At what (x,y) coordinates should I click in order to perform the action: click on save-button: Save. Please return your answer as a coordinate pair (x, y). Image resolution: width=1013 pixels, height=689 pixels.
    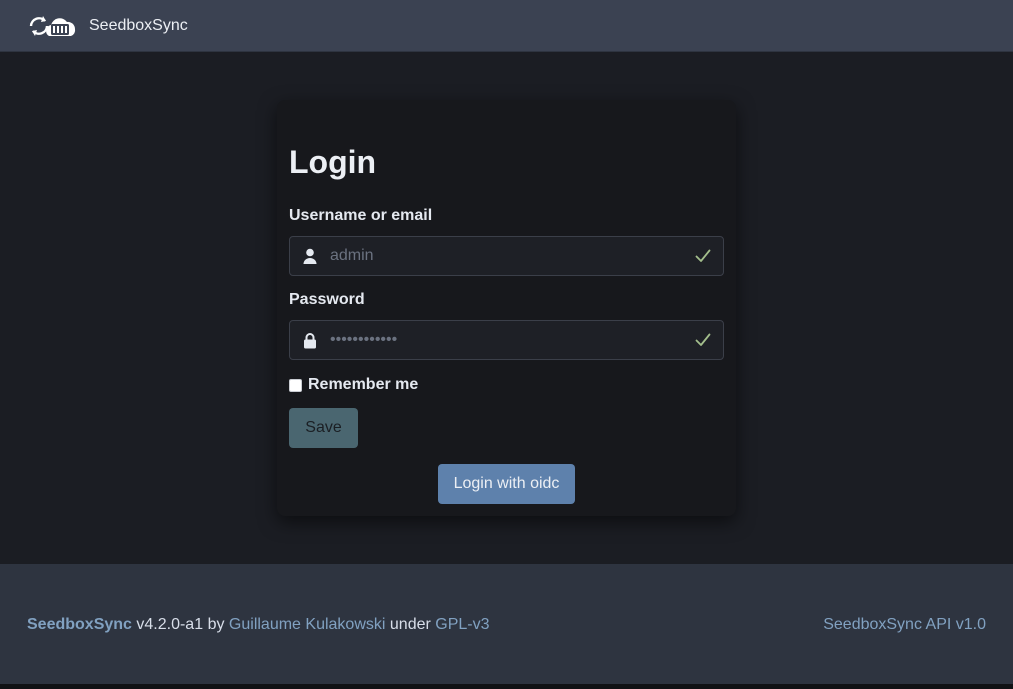
    Looking at the image, I should click on (323, 428).